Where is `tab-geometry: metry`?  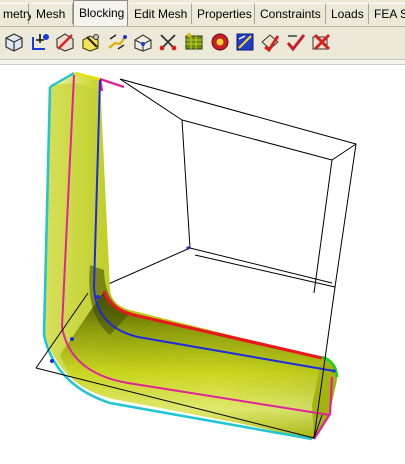 tab-geometry: metry is located at coordinates (16, 13).